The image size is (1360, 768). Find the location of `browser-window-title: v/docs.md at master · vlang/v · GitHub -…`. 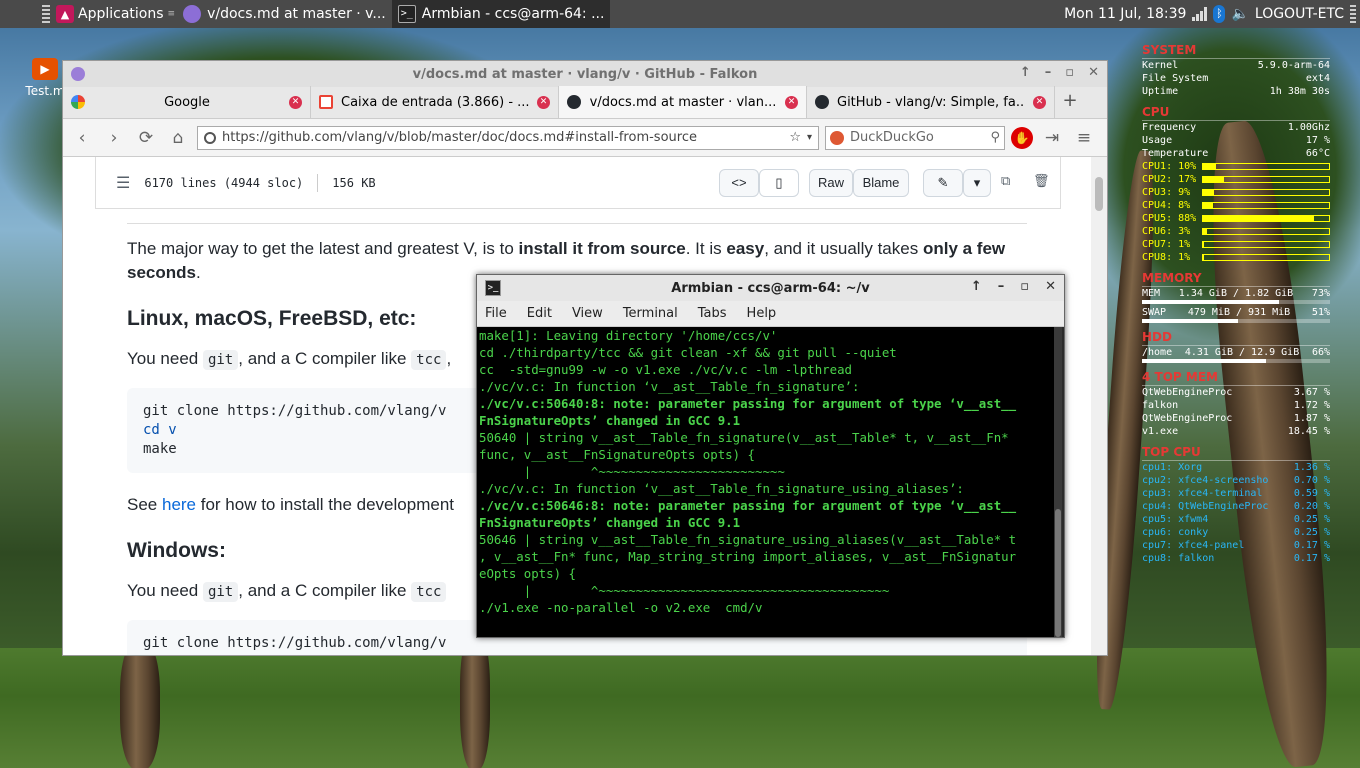

browser-window-title: v/docs.md at master · vlang/v · GitHub -… is located at coordinates (585, 74).